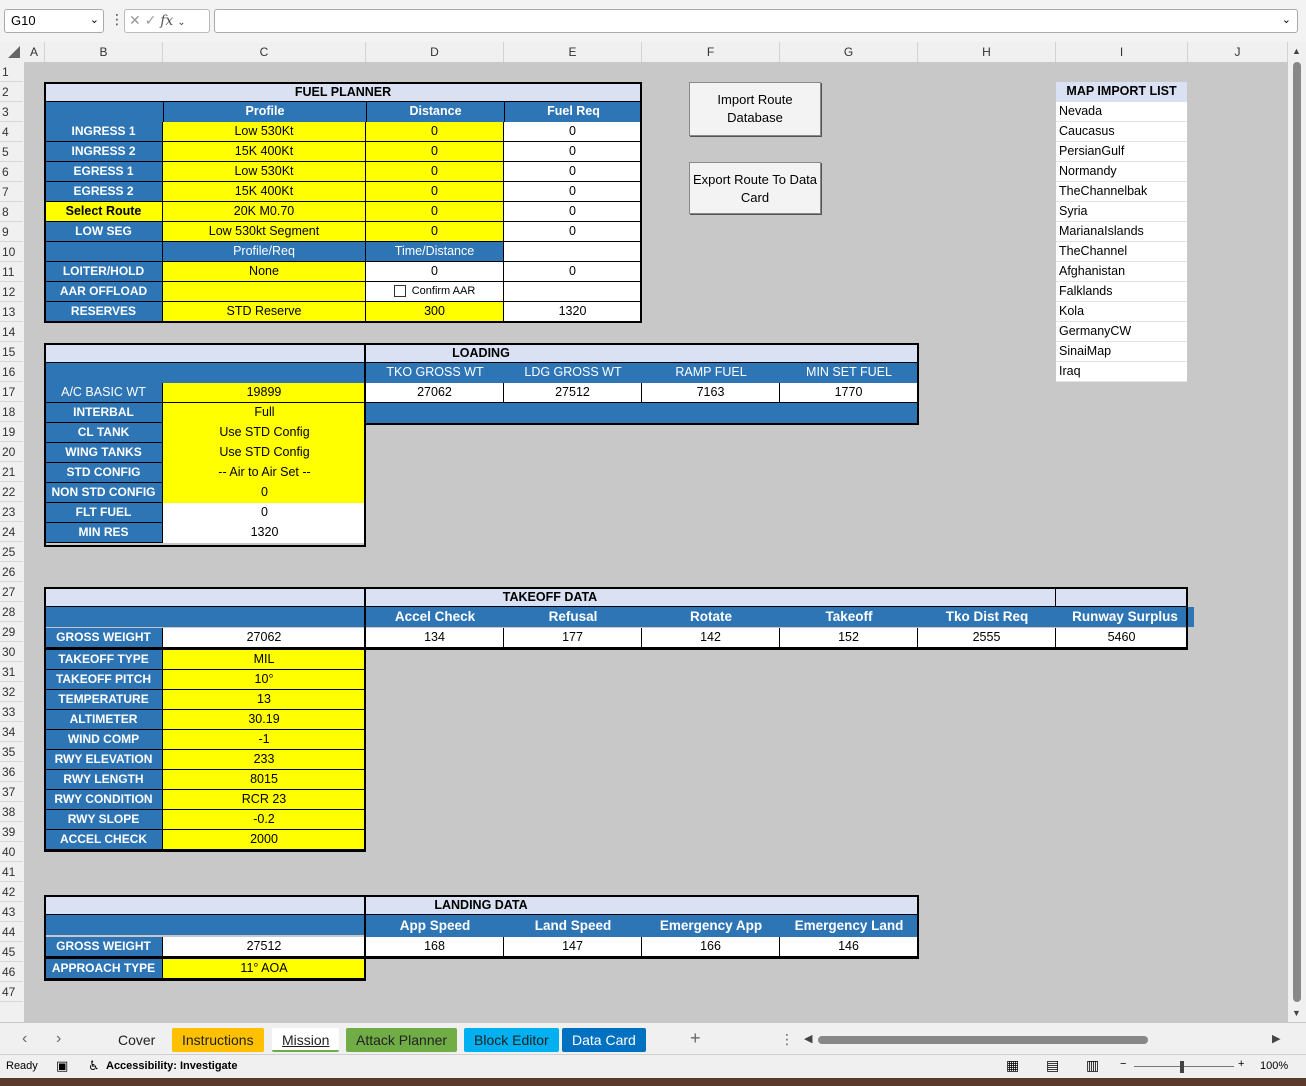 The height and width of the screenshot is (1086, 1306). What do you see at coordinates (11, 992) in the screenshot?
I see `row-header: 47` at bounding box center [11, 992].